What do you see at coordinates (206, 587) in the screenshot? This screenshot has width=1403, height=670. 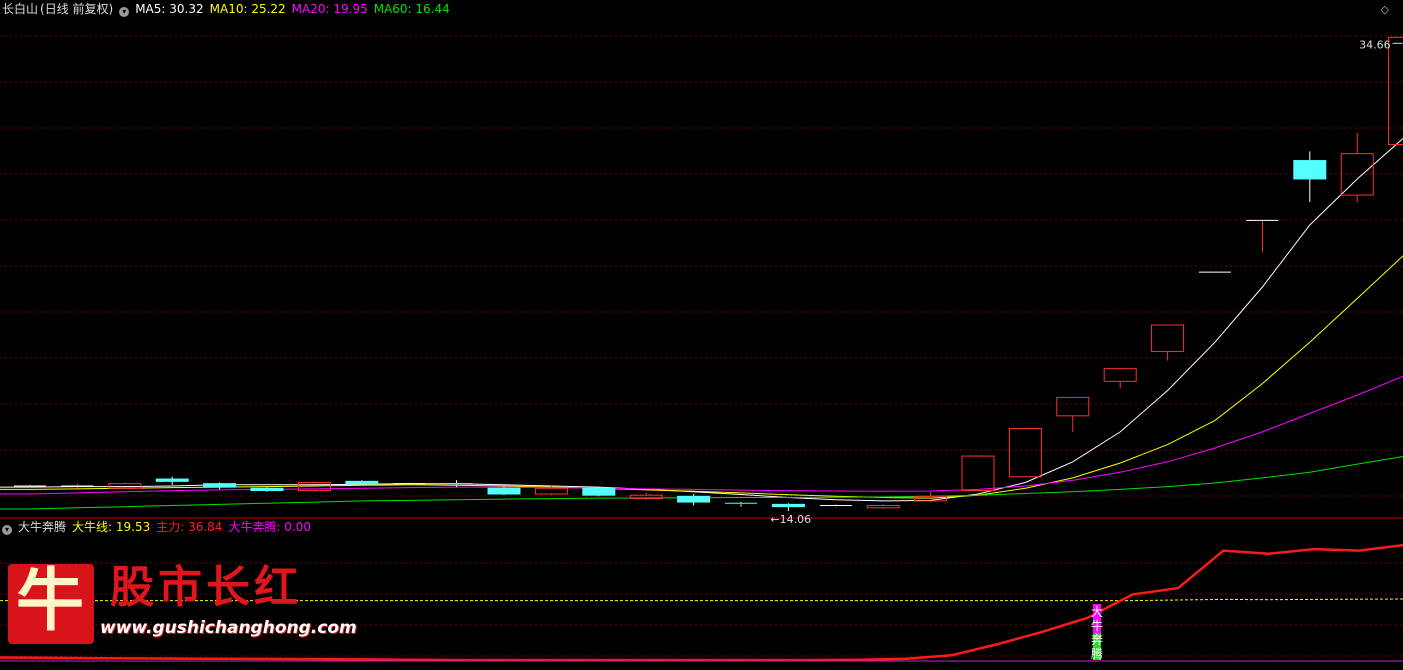 I see `logo-title: 股市长红` at bounding box center [206, 587].